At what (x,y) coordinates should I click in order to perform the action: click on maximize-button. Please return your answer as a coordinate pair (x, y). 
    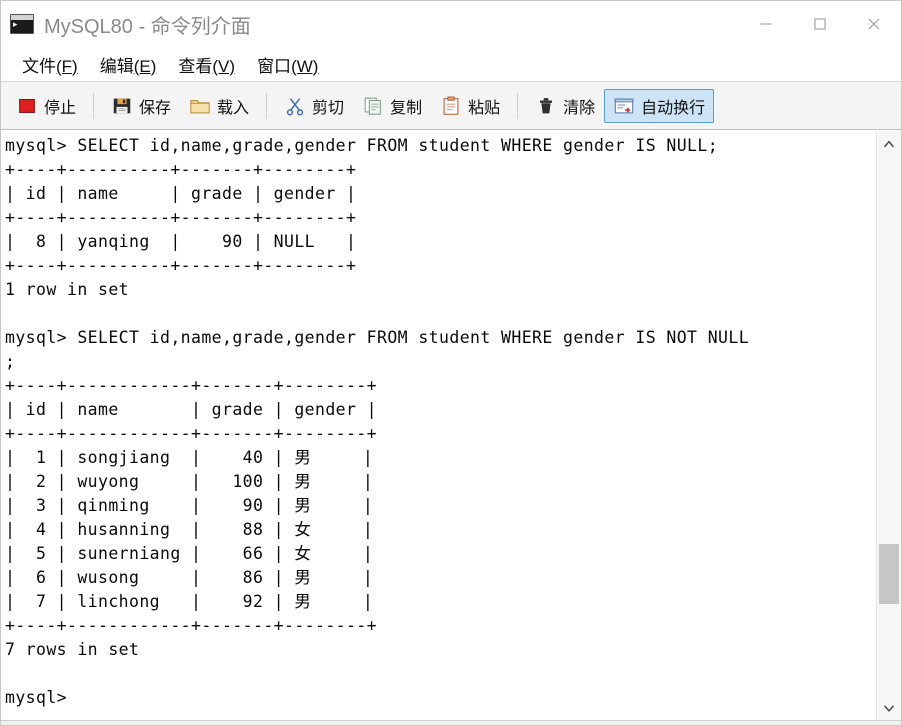
    Looking at the image, I should click on (820, 24).